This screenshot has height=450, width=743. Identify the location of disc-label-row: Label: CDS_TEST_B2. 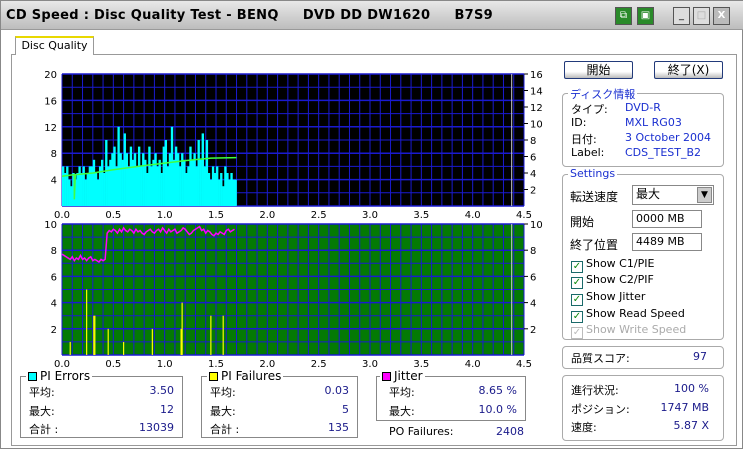
(643, 153).